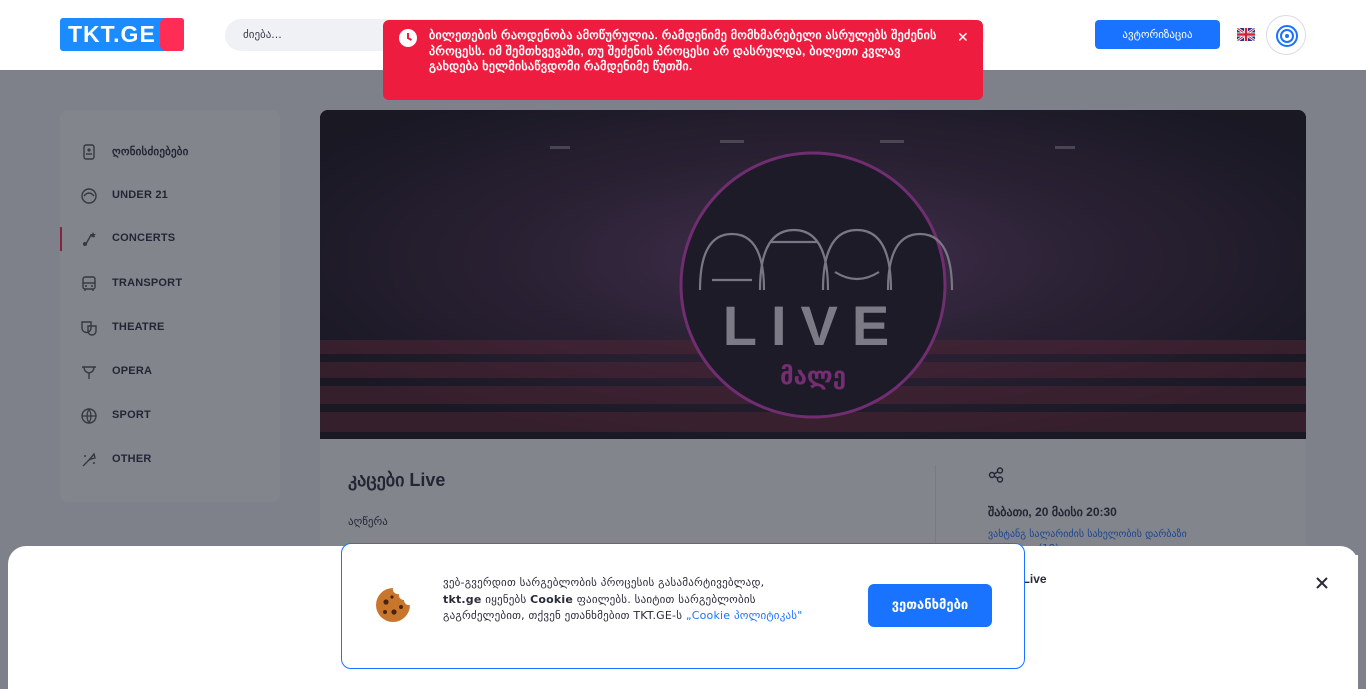 This screenshot has height=689, width=1366. I want to click on under21-icon, so click(89, 196).